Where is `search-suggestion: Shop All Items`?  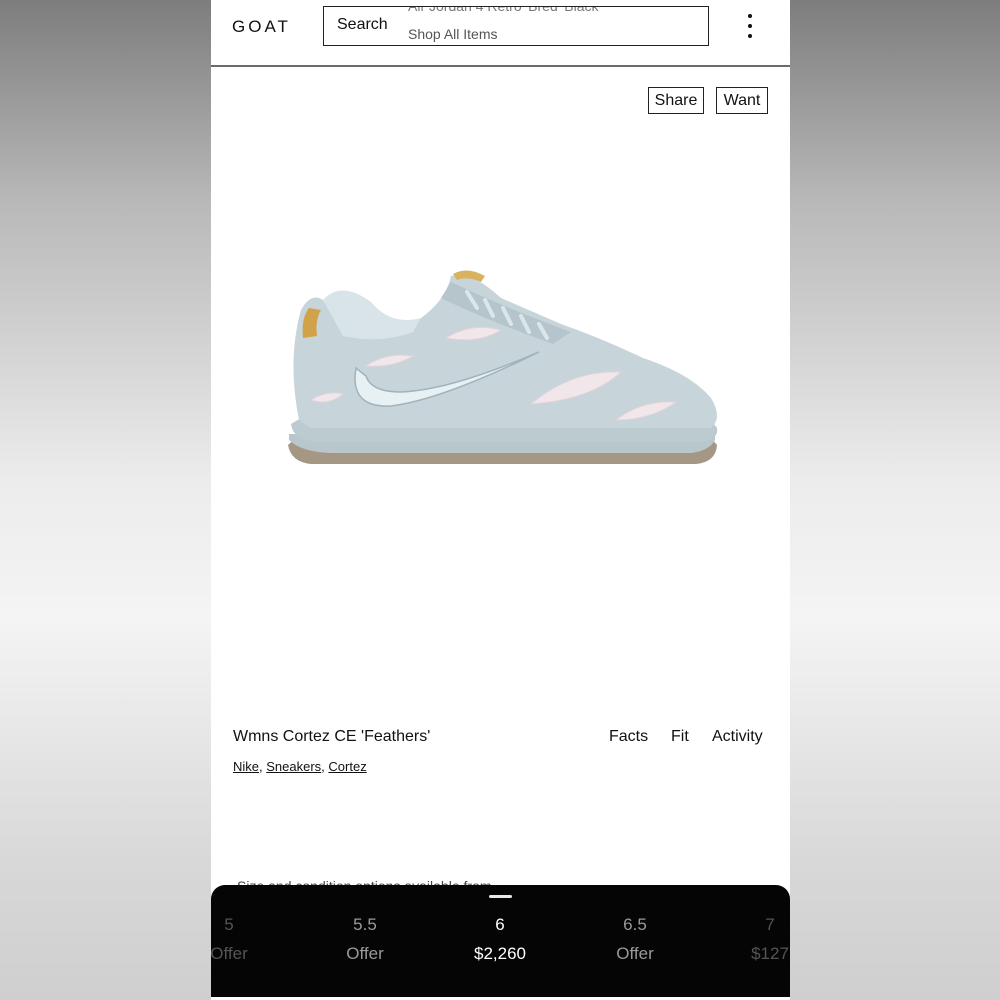 search-suggestion: Shop All Items is located at coordinates (453, 34).